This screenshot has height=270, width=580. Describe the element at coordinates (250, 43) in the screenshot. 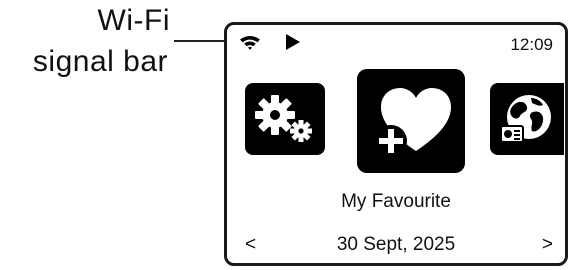

I see `wifi-signal-icon` at that location.